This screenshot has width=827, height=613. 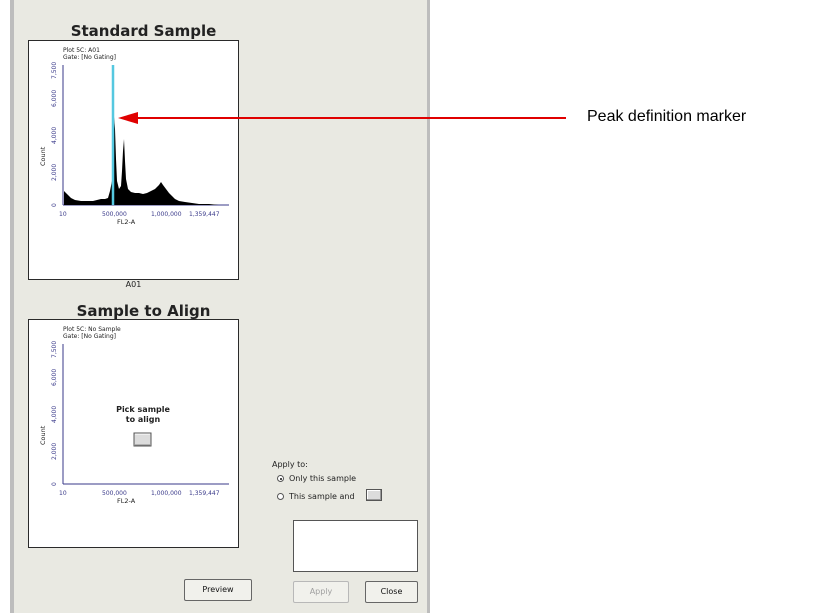 I want to click on standard-x-tick: 500,000, so click(x=114, y=214).